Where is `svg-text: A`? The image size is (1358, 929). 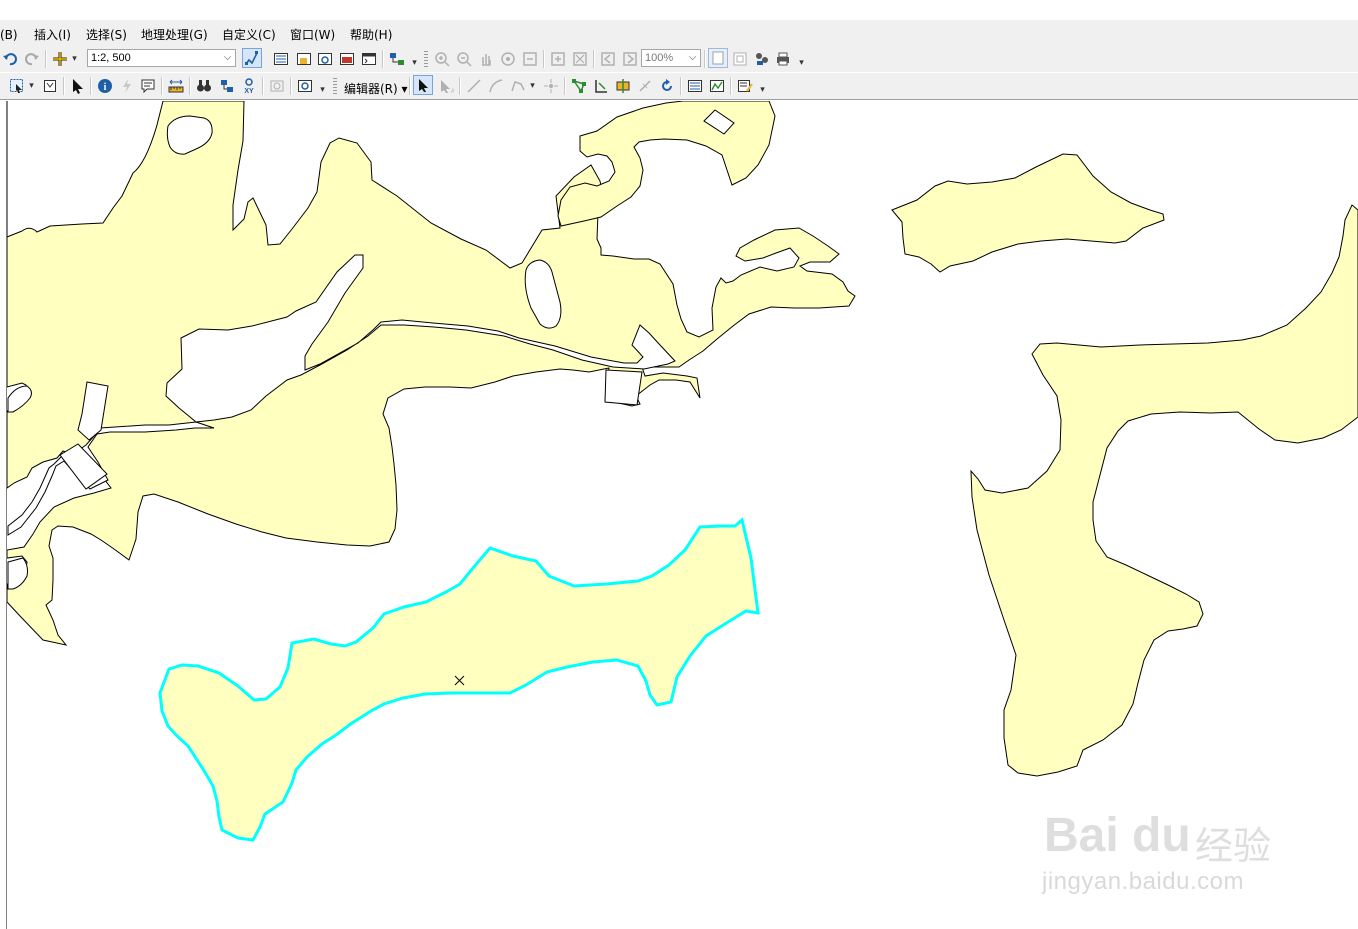 svg-text: A is located at coordinates (452, 91).